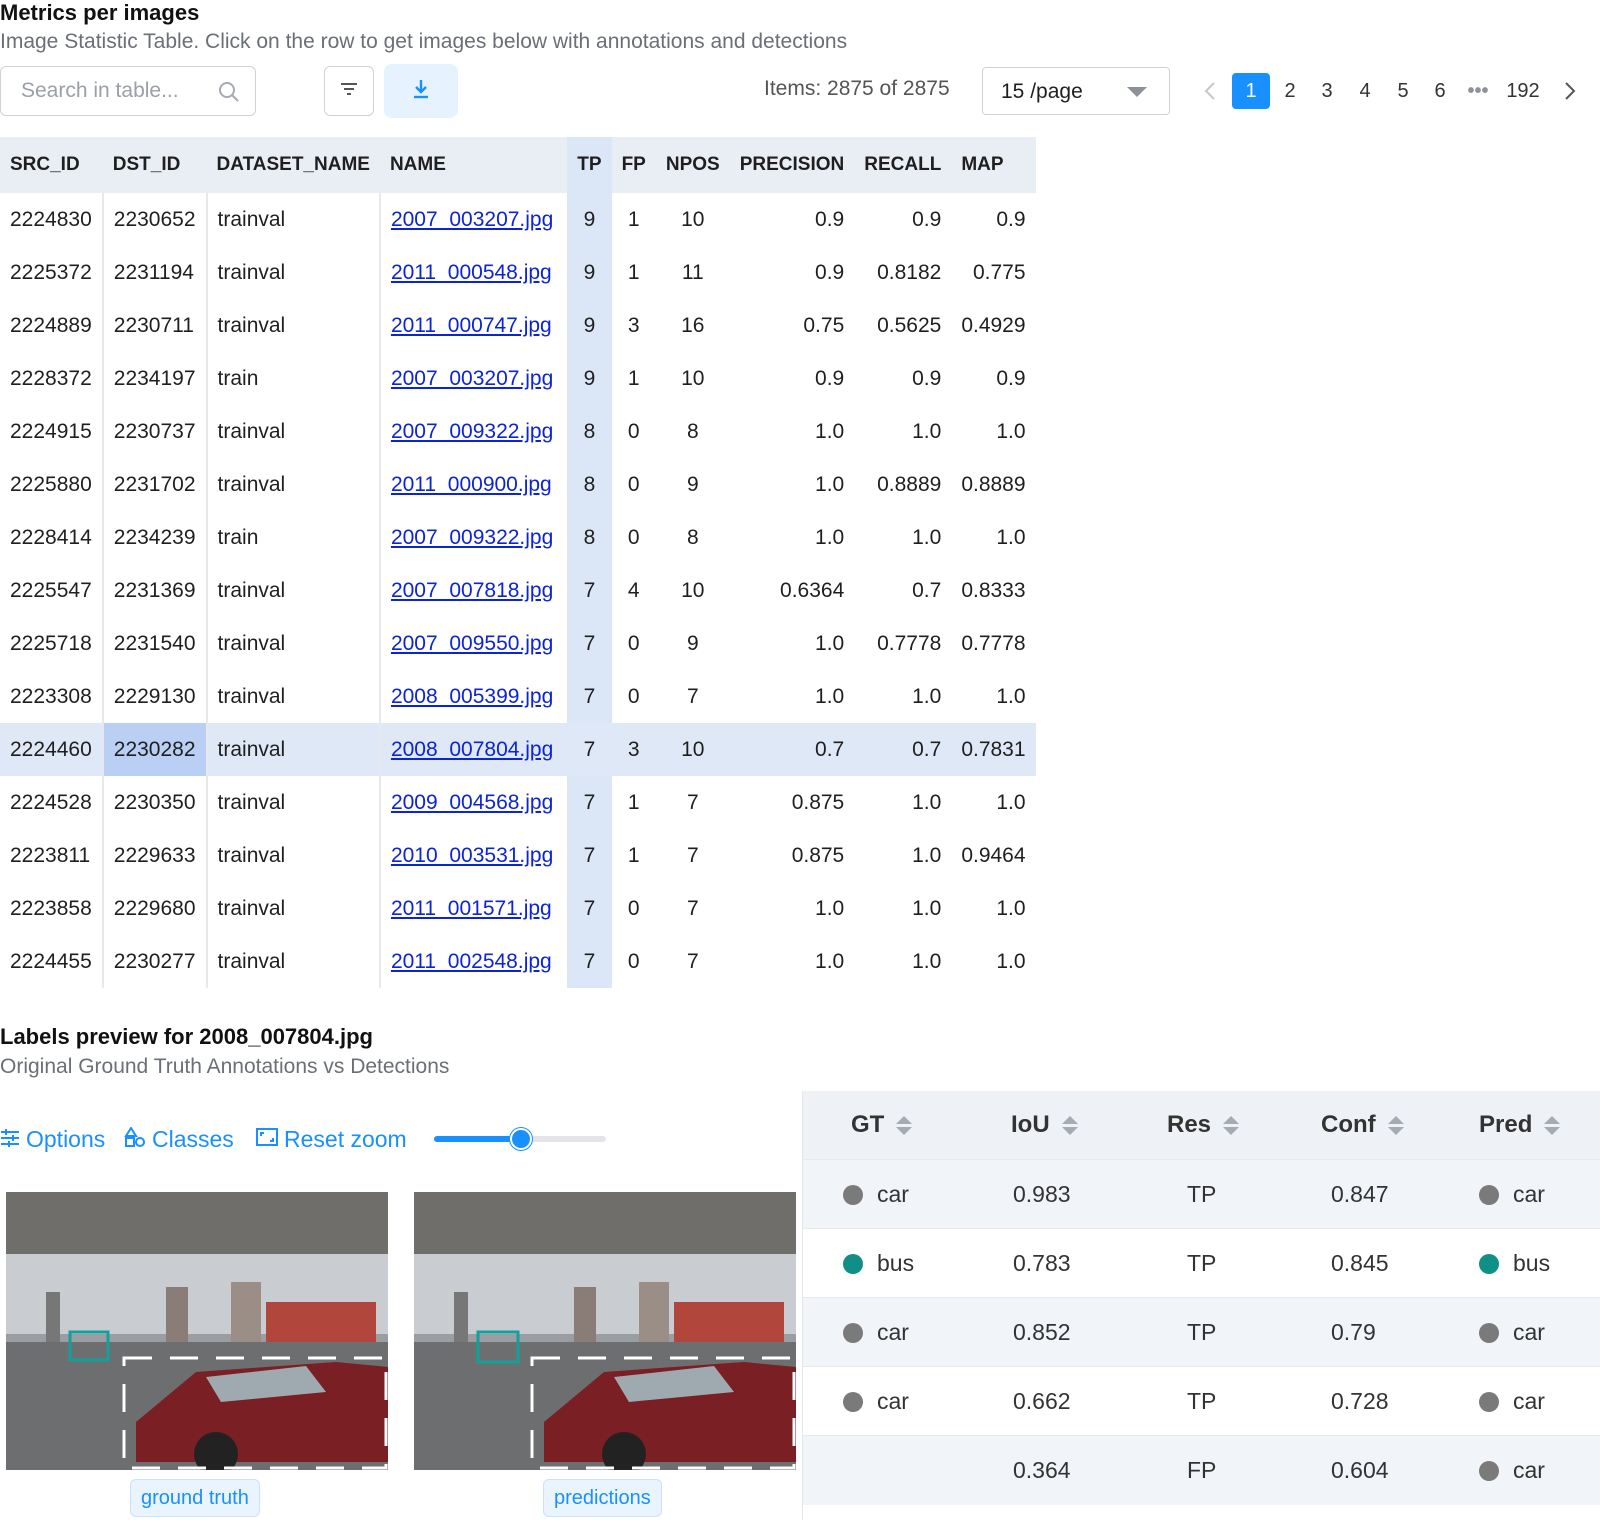  What do you see at coordinates (472, 643) in the screenshot?
I see `image-link: 2007_009550.jpg` at bounding box center [472, 643].